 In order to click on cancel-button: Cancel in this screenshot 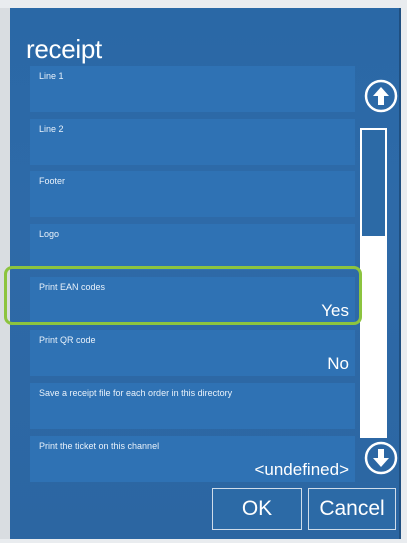, I will do `click(352, 509)`.